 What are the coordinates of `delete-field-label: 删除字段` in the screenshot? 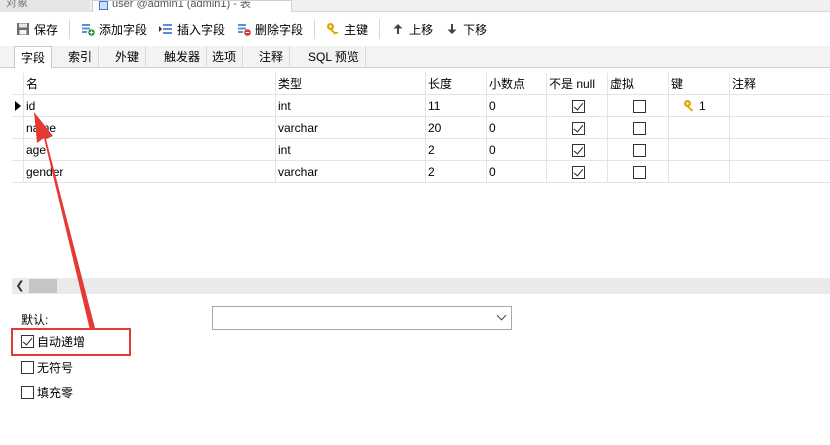 It's located at (279, 29).